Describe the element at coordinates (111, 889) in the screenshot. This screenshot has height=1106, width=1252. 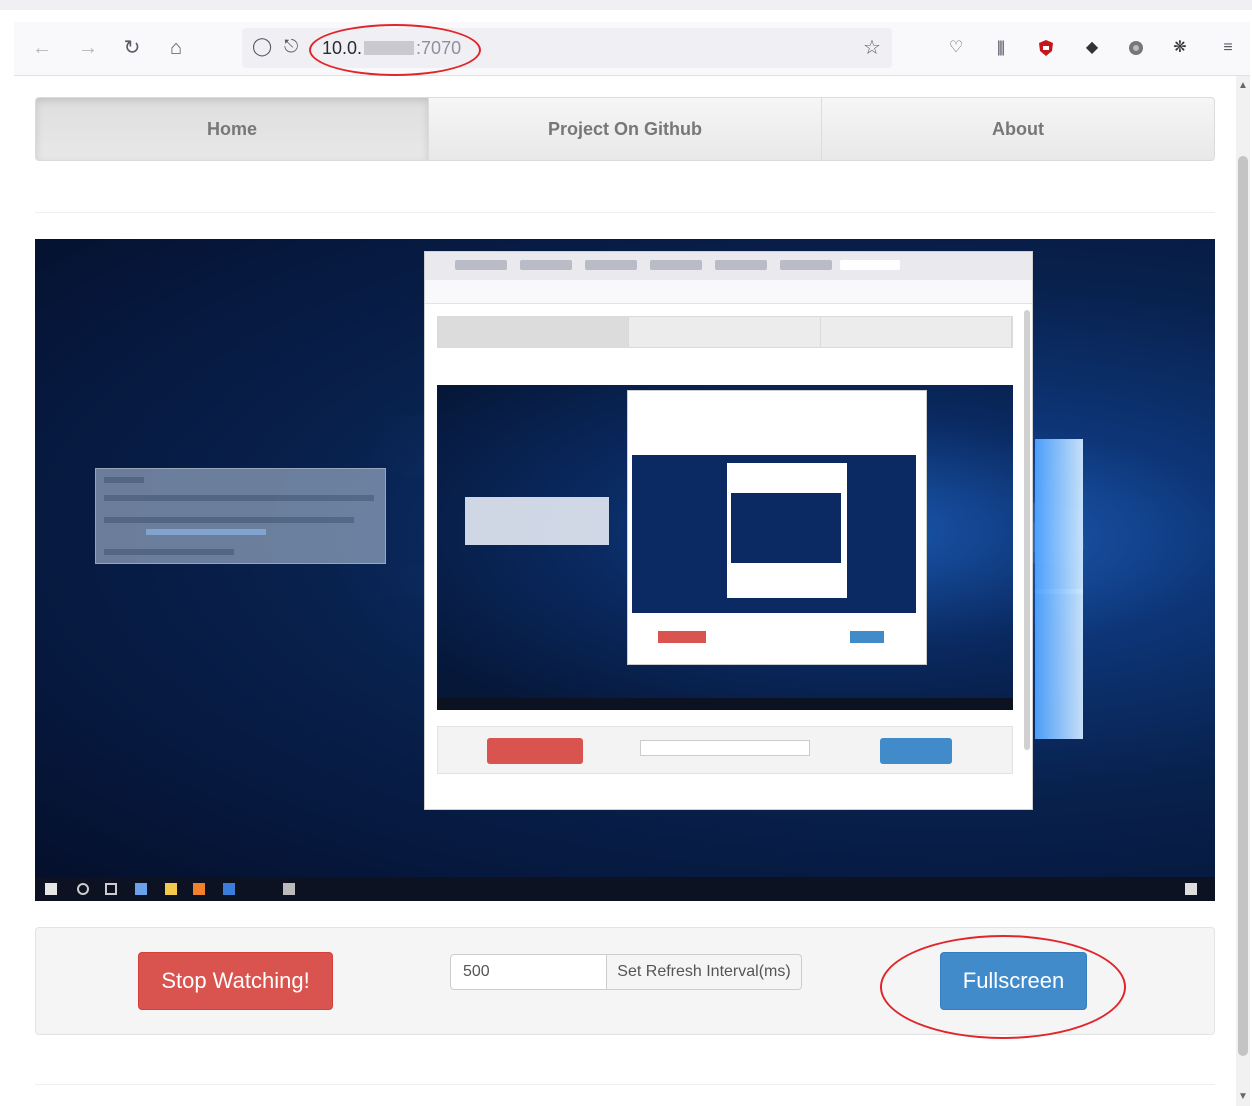
I see `task-view-icon` at that location.